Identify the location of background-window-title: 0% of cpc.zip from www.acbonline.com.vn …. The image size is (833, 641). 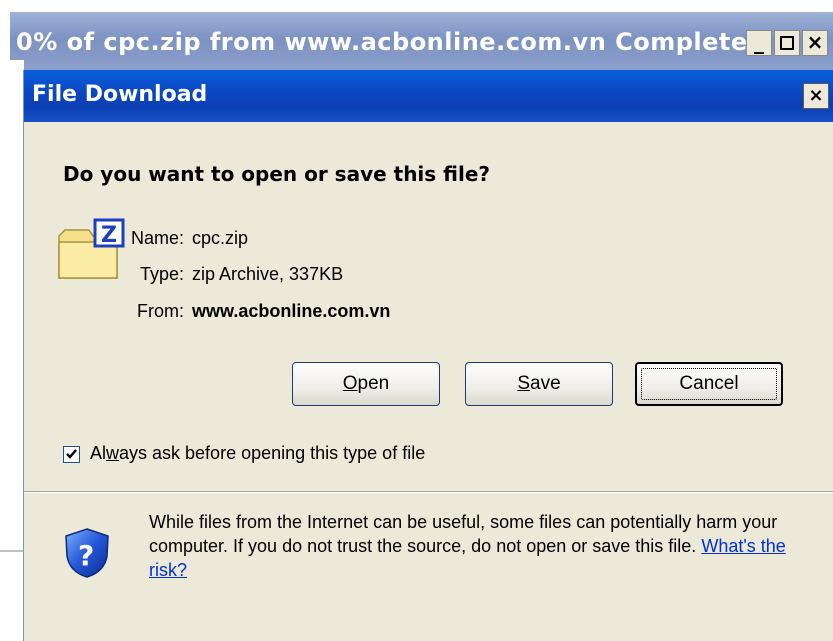
(391, 42).